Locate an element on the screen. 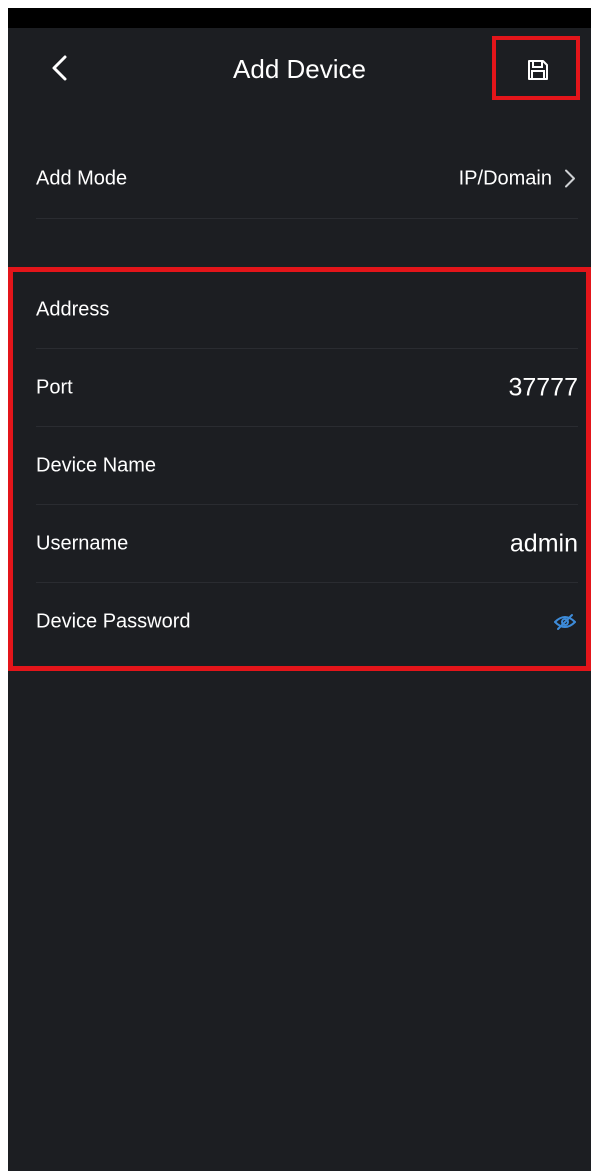 The height and width of the screenshot is (1171, 591). device-name-label: Device Name is located at coordinates (96, 465).